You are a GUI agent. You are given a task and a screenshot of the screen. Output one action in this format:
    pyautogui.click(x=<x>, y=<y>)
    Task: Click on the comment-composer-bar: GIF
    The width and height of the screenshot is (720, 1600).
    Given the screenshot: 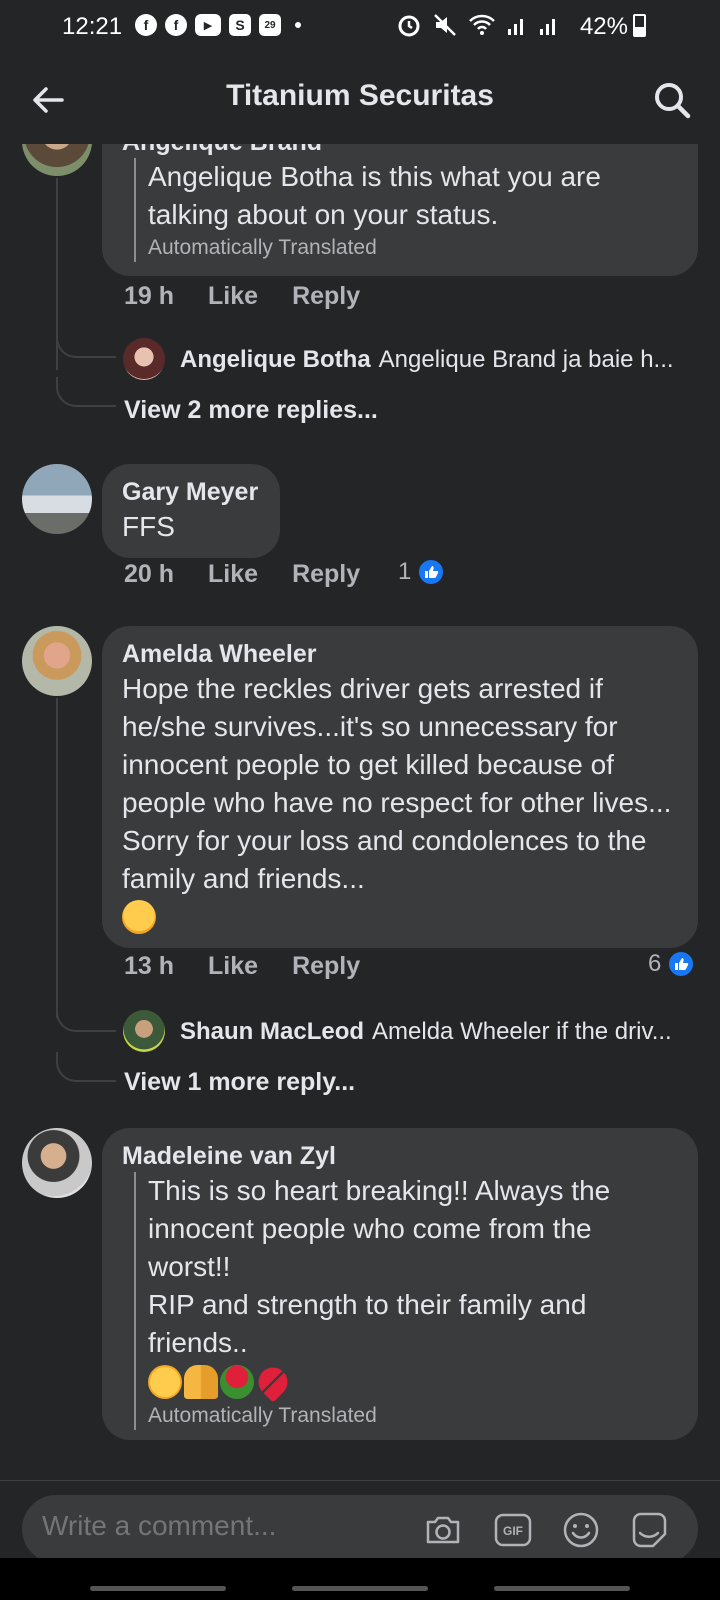 What is the action you would take?
    pyautogui.click(x=360, y=1521)
    